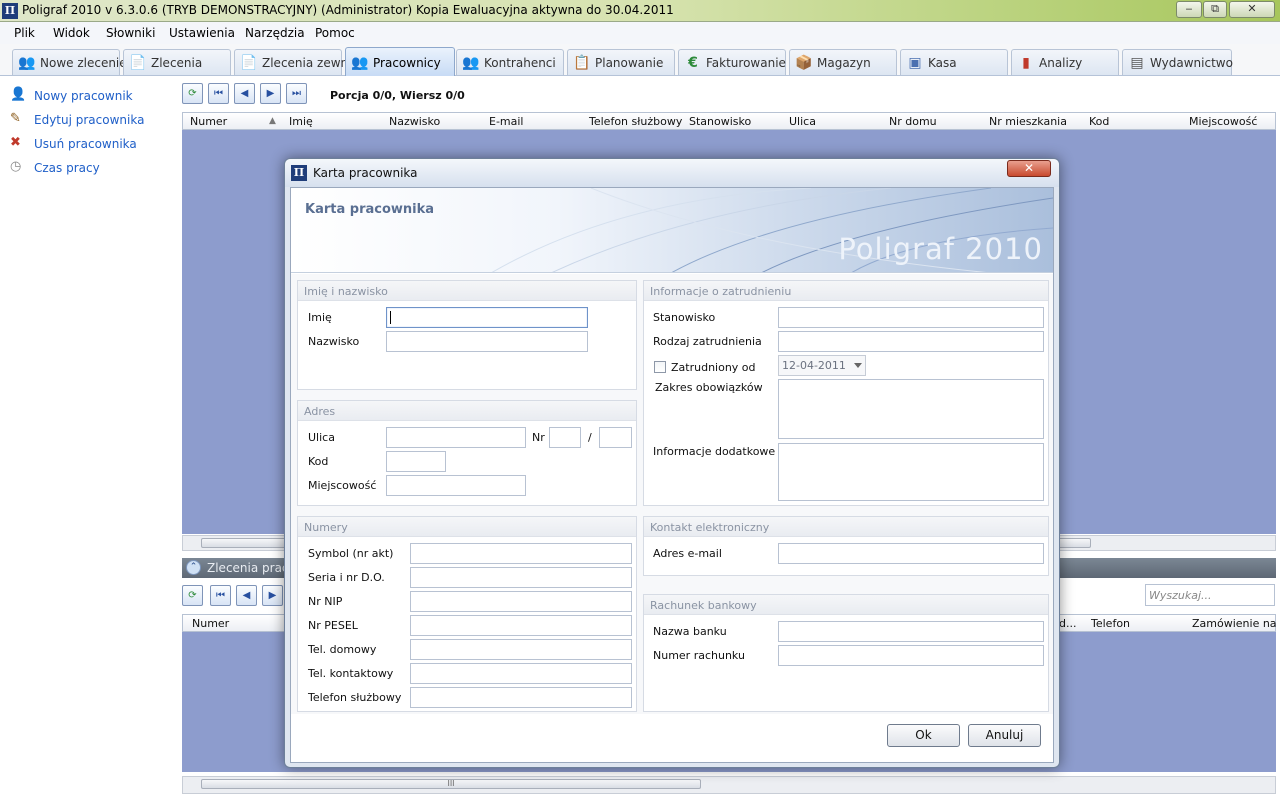 This screenshot has height=800, width=1280. What do you see at coordinates (521, 625) in the screenshot?
I see `pesel-input` at bounding box center [521, 625].